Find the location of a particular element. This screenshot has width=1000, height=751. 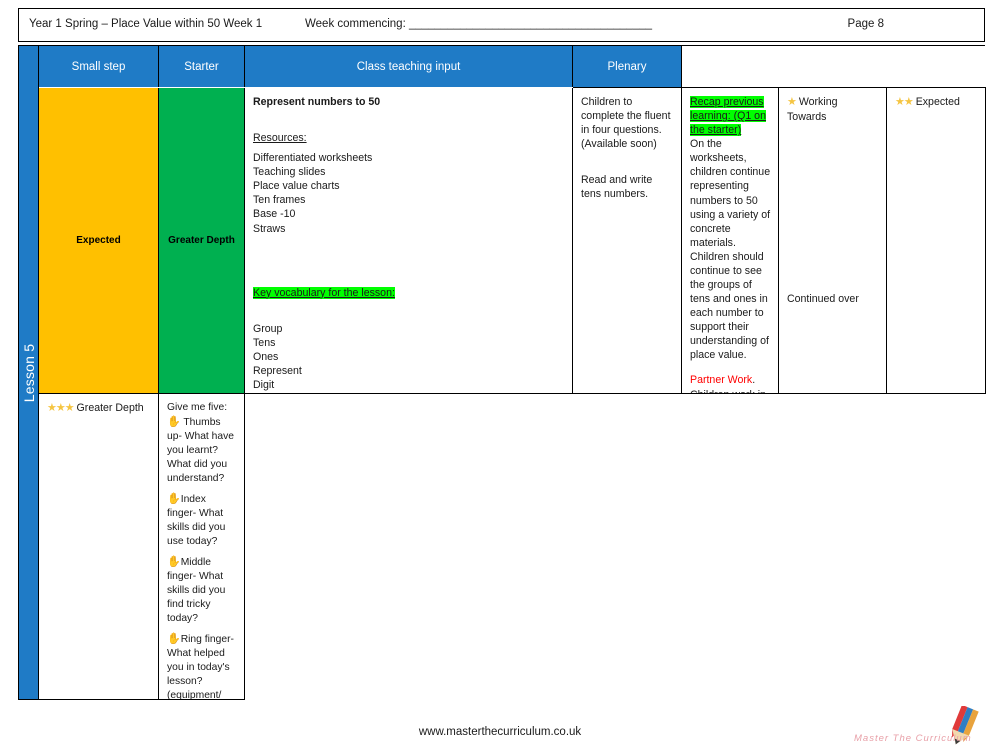

brand-logo-text: Master The Curriculum is located at coordinates (913, 738).